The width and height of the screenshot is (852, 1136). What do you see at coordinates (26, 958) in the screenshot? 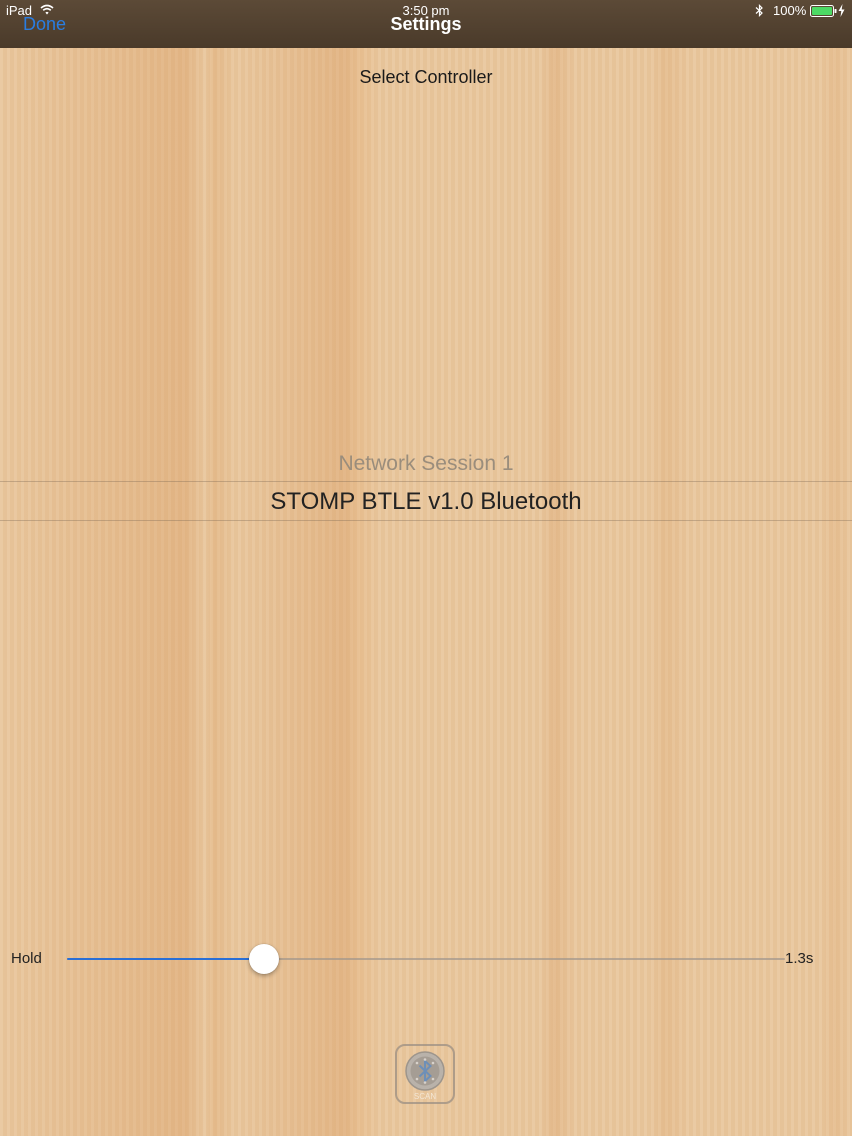
I see `hold-label: Hold` at bounding box center [26, 958].